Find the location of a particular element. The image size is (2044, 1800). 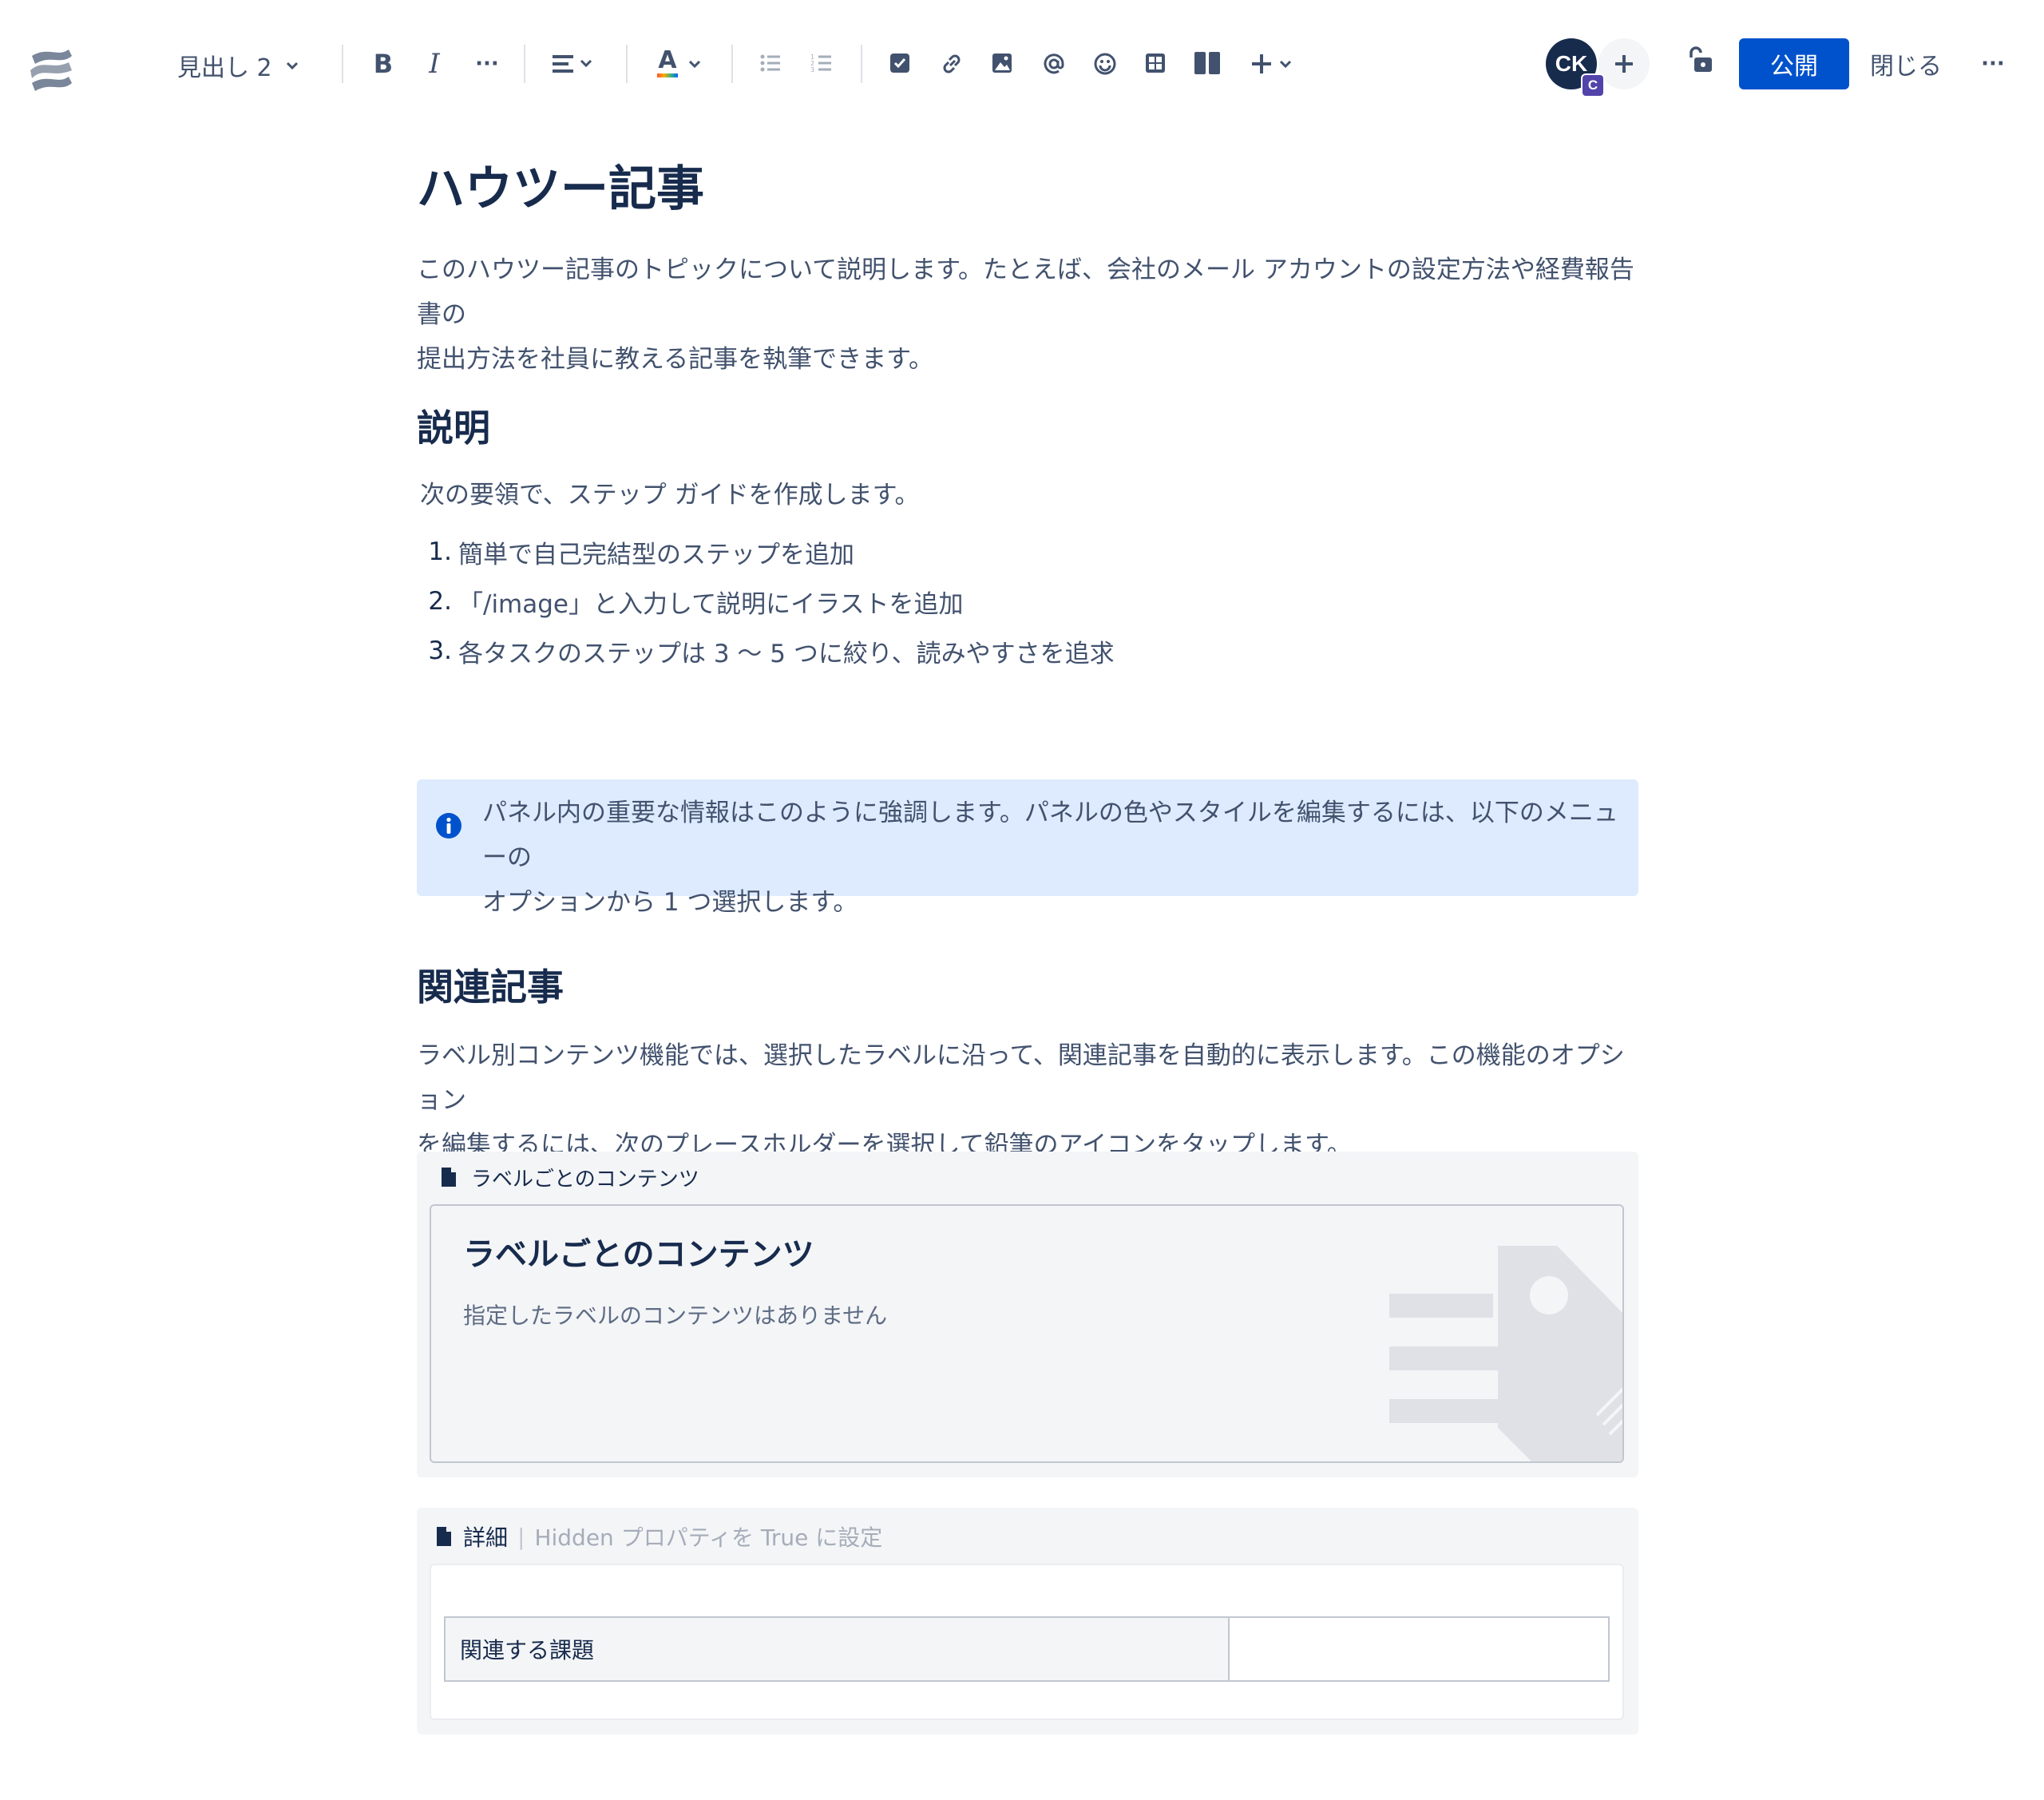

list-item: 2. 「/image」と入力して説明にイラストを追加 is located at coordinates (766, 601).